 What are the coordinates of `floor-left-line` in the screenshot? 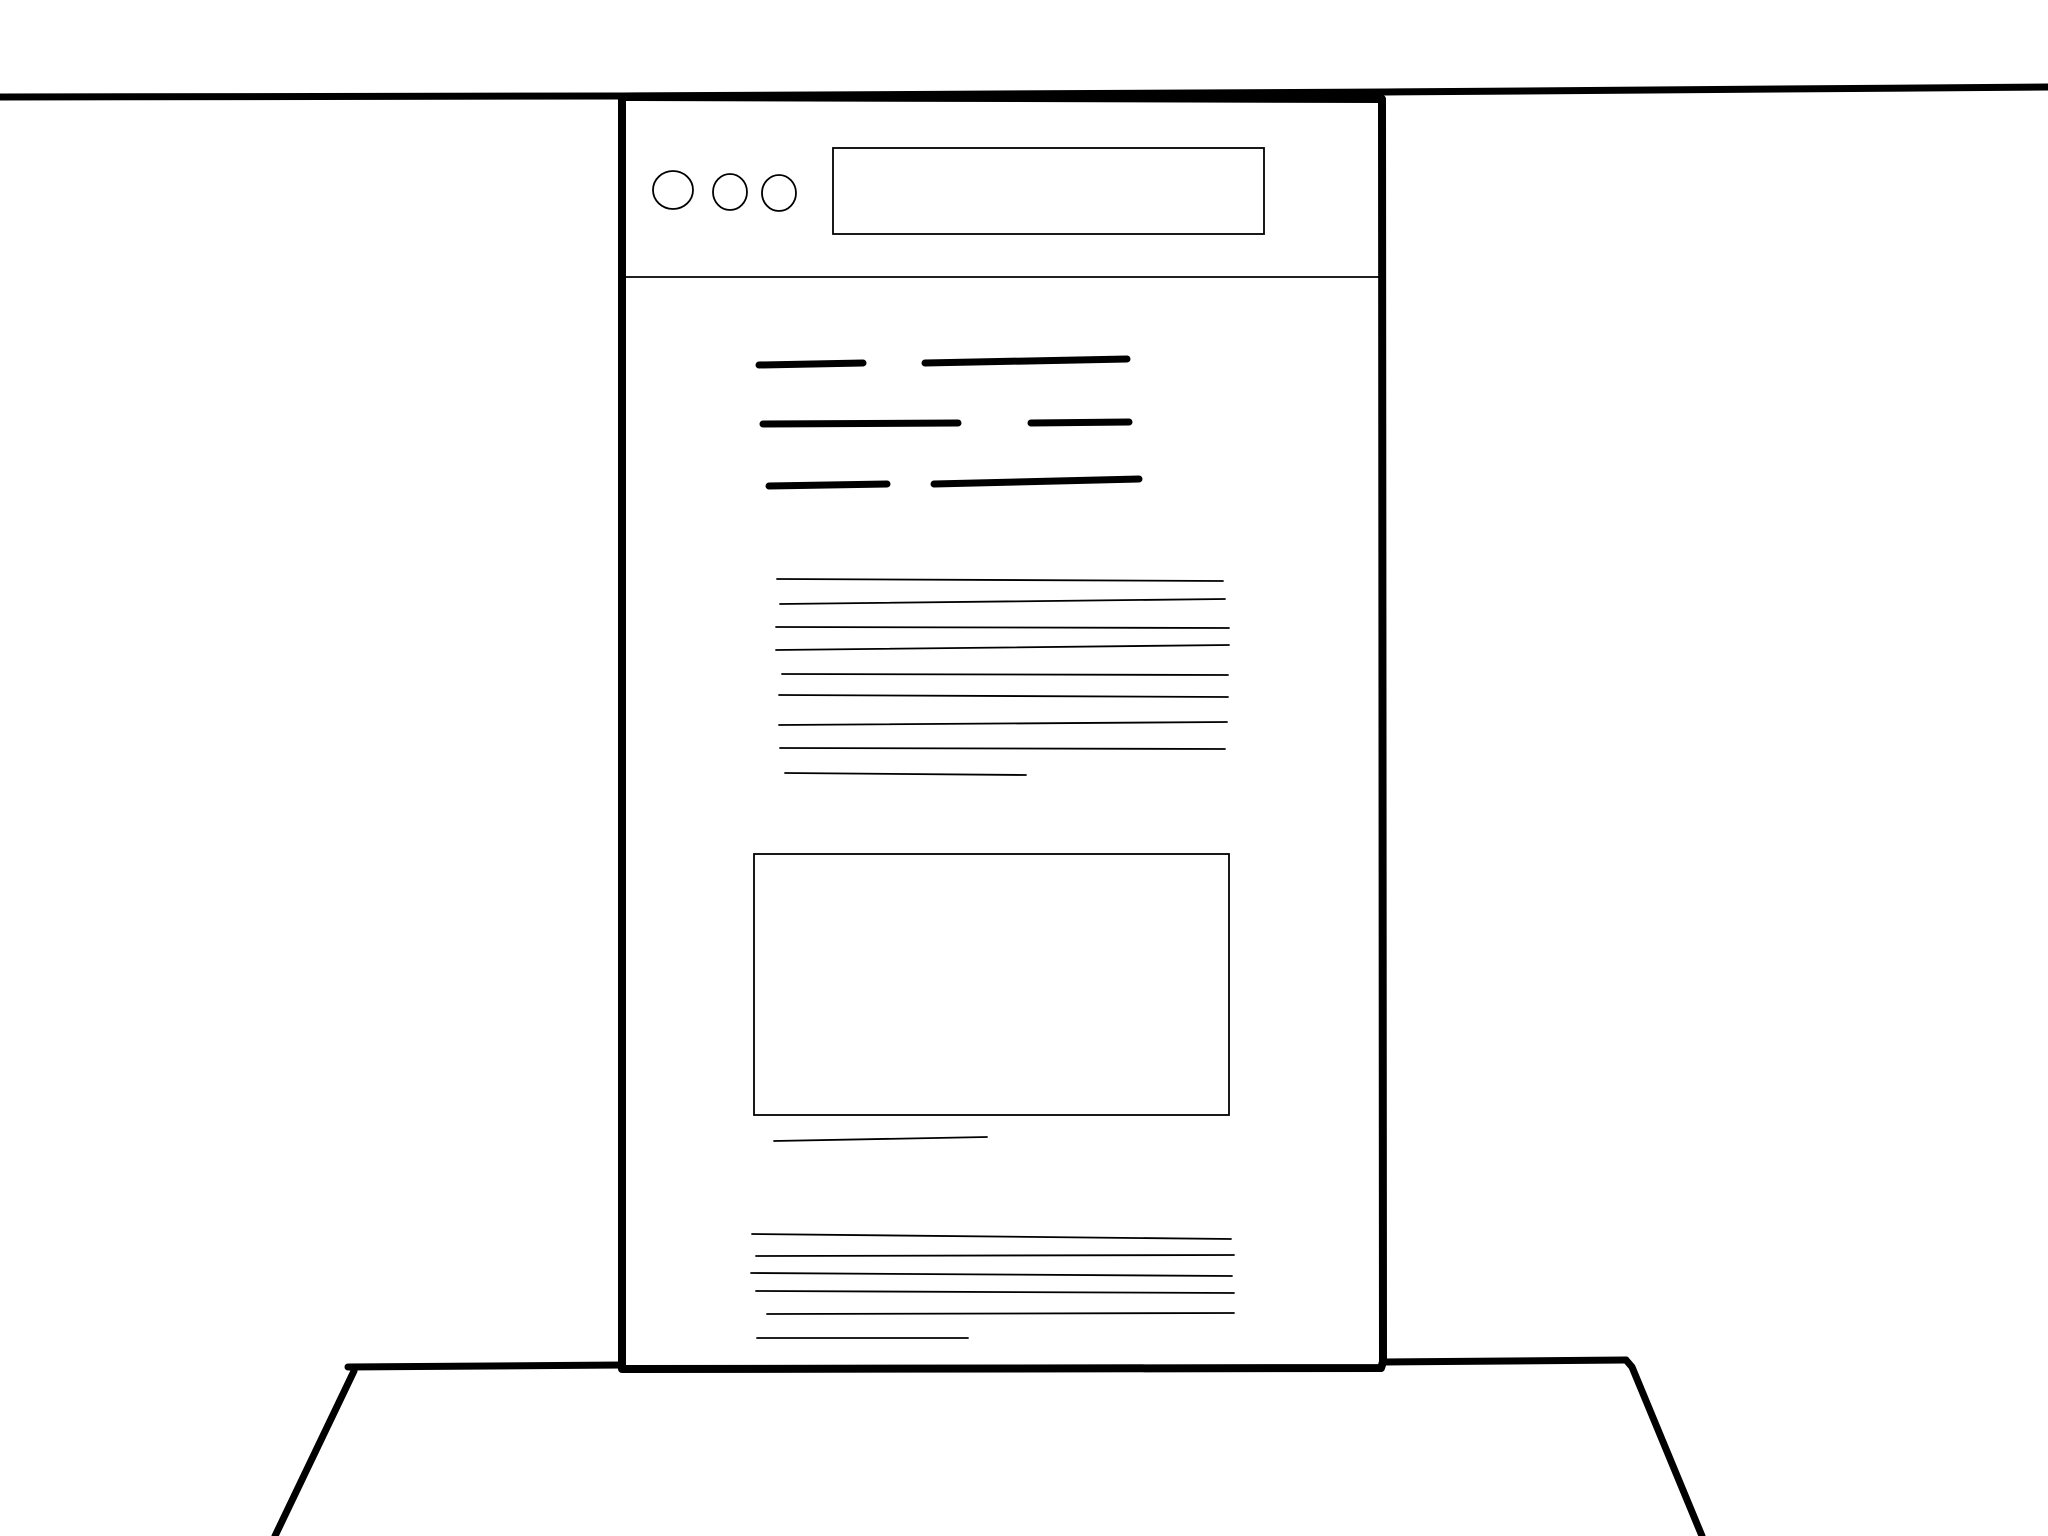 It's located at (485, 1366).